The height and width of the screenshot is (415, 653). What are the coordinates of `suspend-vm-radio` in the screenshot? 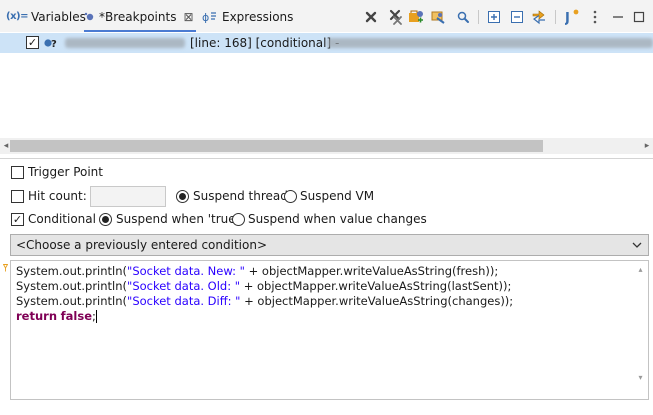 It's located at (290, 196).